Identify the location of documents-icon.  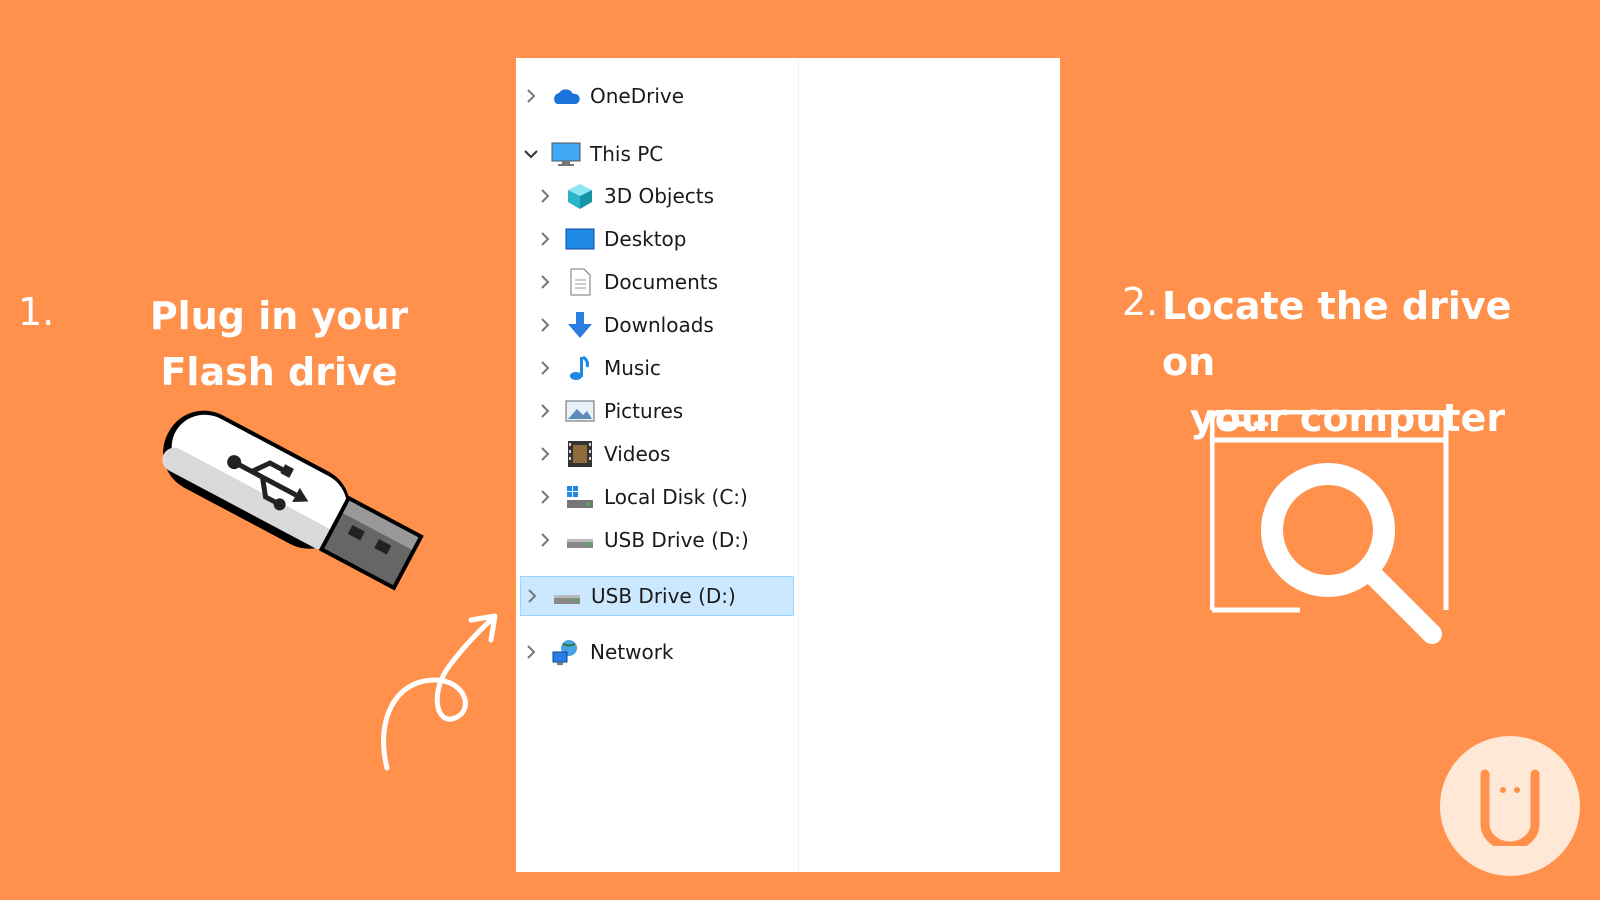
(580, 282).